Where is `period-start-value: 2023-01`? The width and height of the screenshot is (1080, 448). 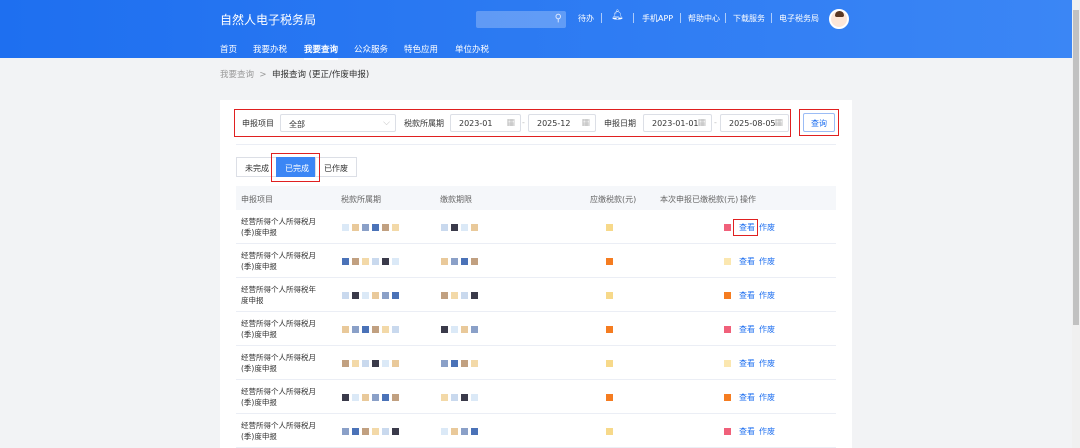
period-start-value: 2023-01 is located at coordinates (476, 123).